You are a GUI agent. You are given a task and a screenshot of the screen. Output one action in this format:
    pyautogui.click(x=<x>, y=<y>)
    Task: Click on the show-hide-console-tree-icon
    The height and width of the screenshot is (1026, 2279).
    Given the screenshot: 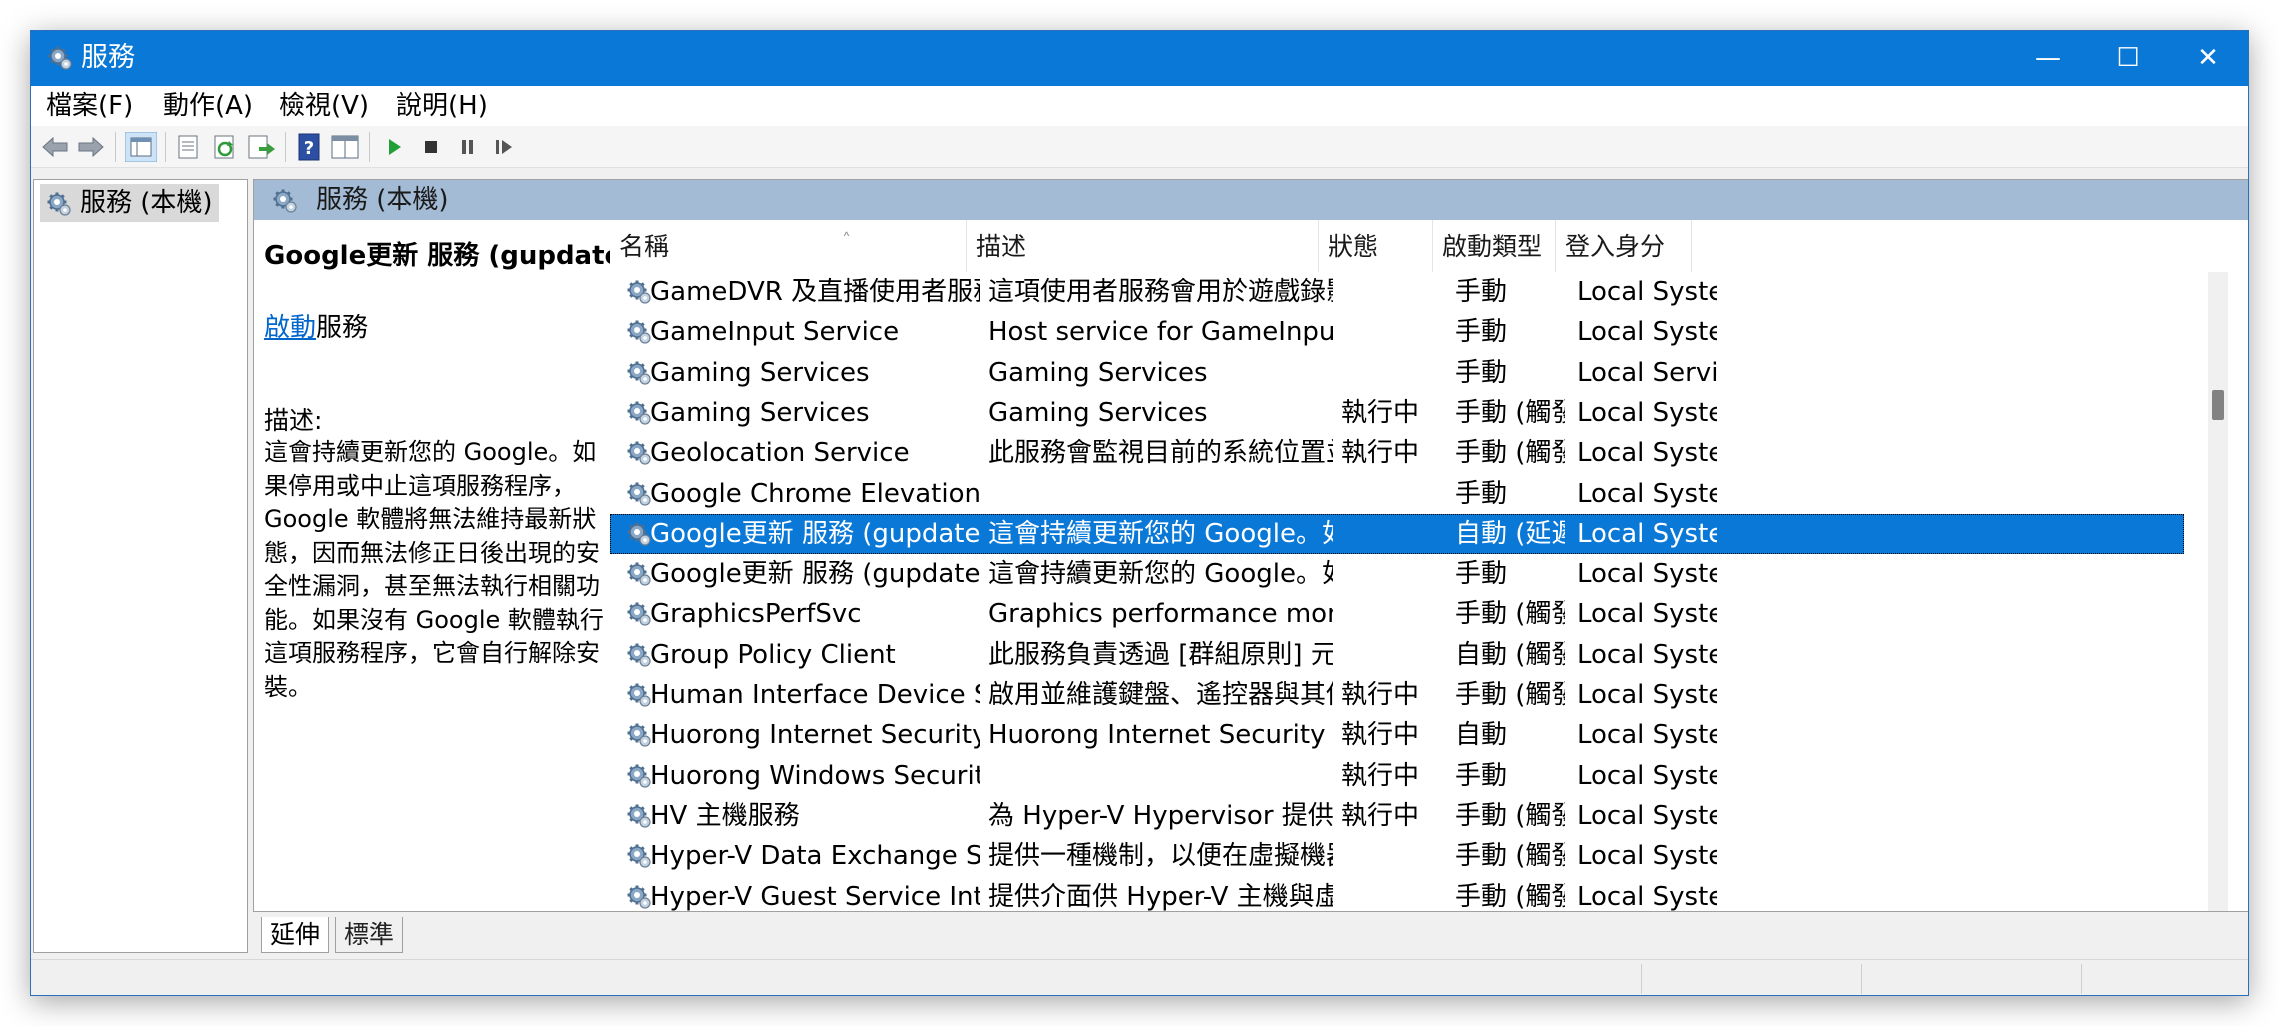 What is the action you would take?
    pyautogui.click(x=141, y=147)
    